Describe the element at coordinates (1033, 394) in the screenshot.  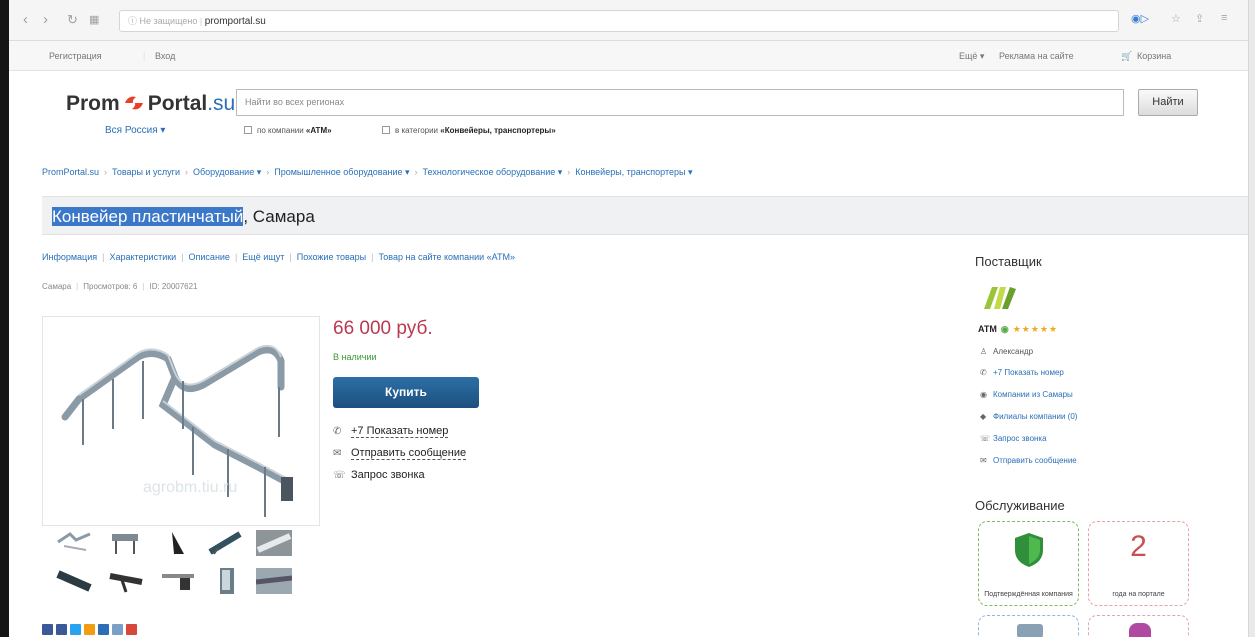
I see `supplier-city-label: Компании из Самары` at that location.